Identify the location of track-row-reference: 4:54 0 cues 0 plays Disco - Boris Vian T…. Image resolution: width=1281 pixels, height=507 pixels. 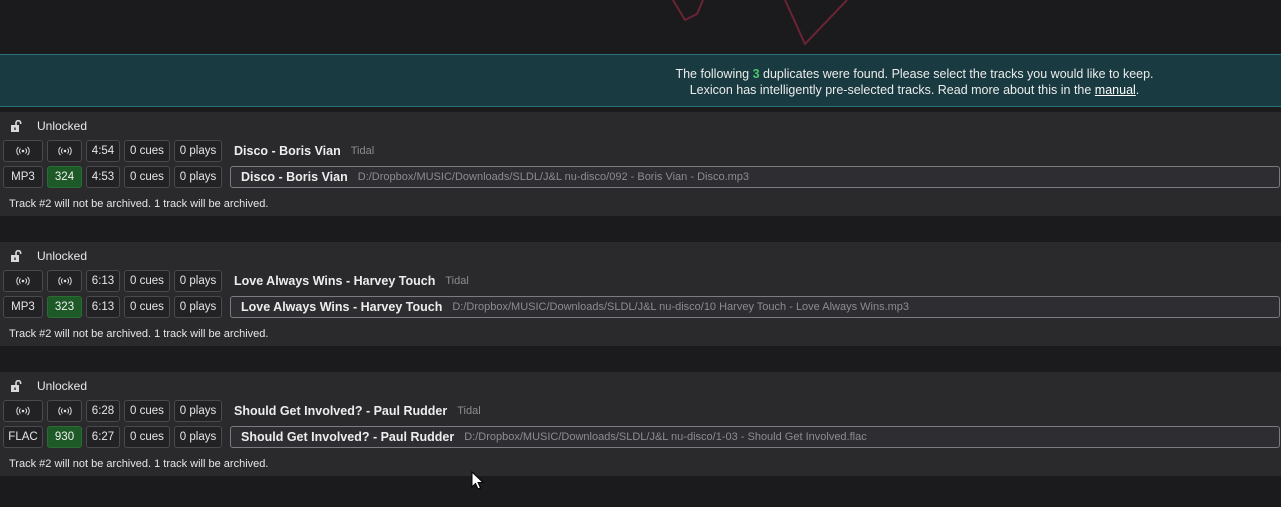
(188, 151).